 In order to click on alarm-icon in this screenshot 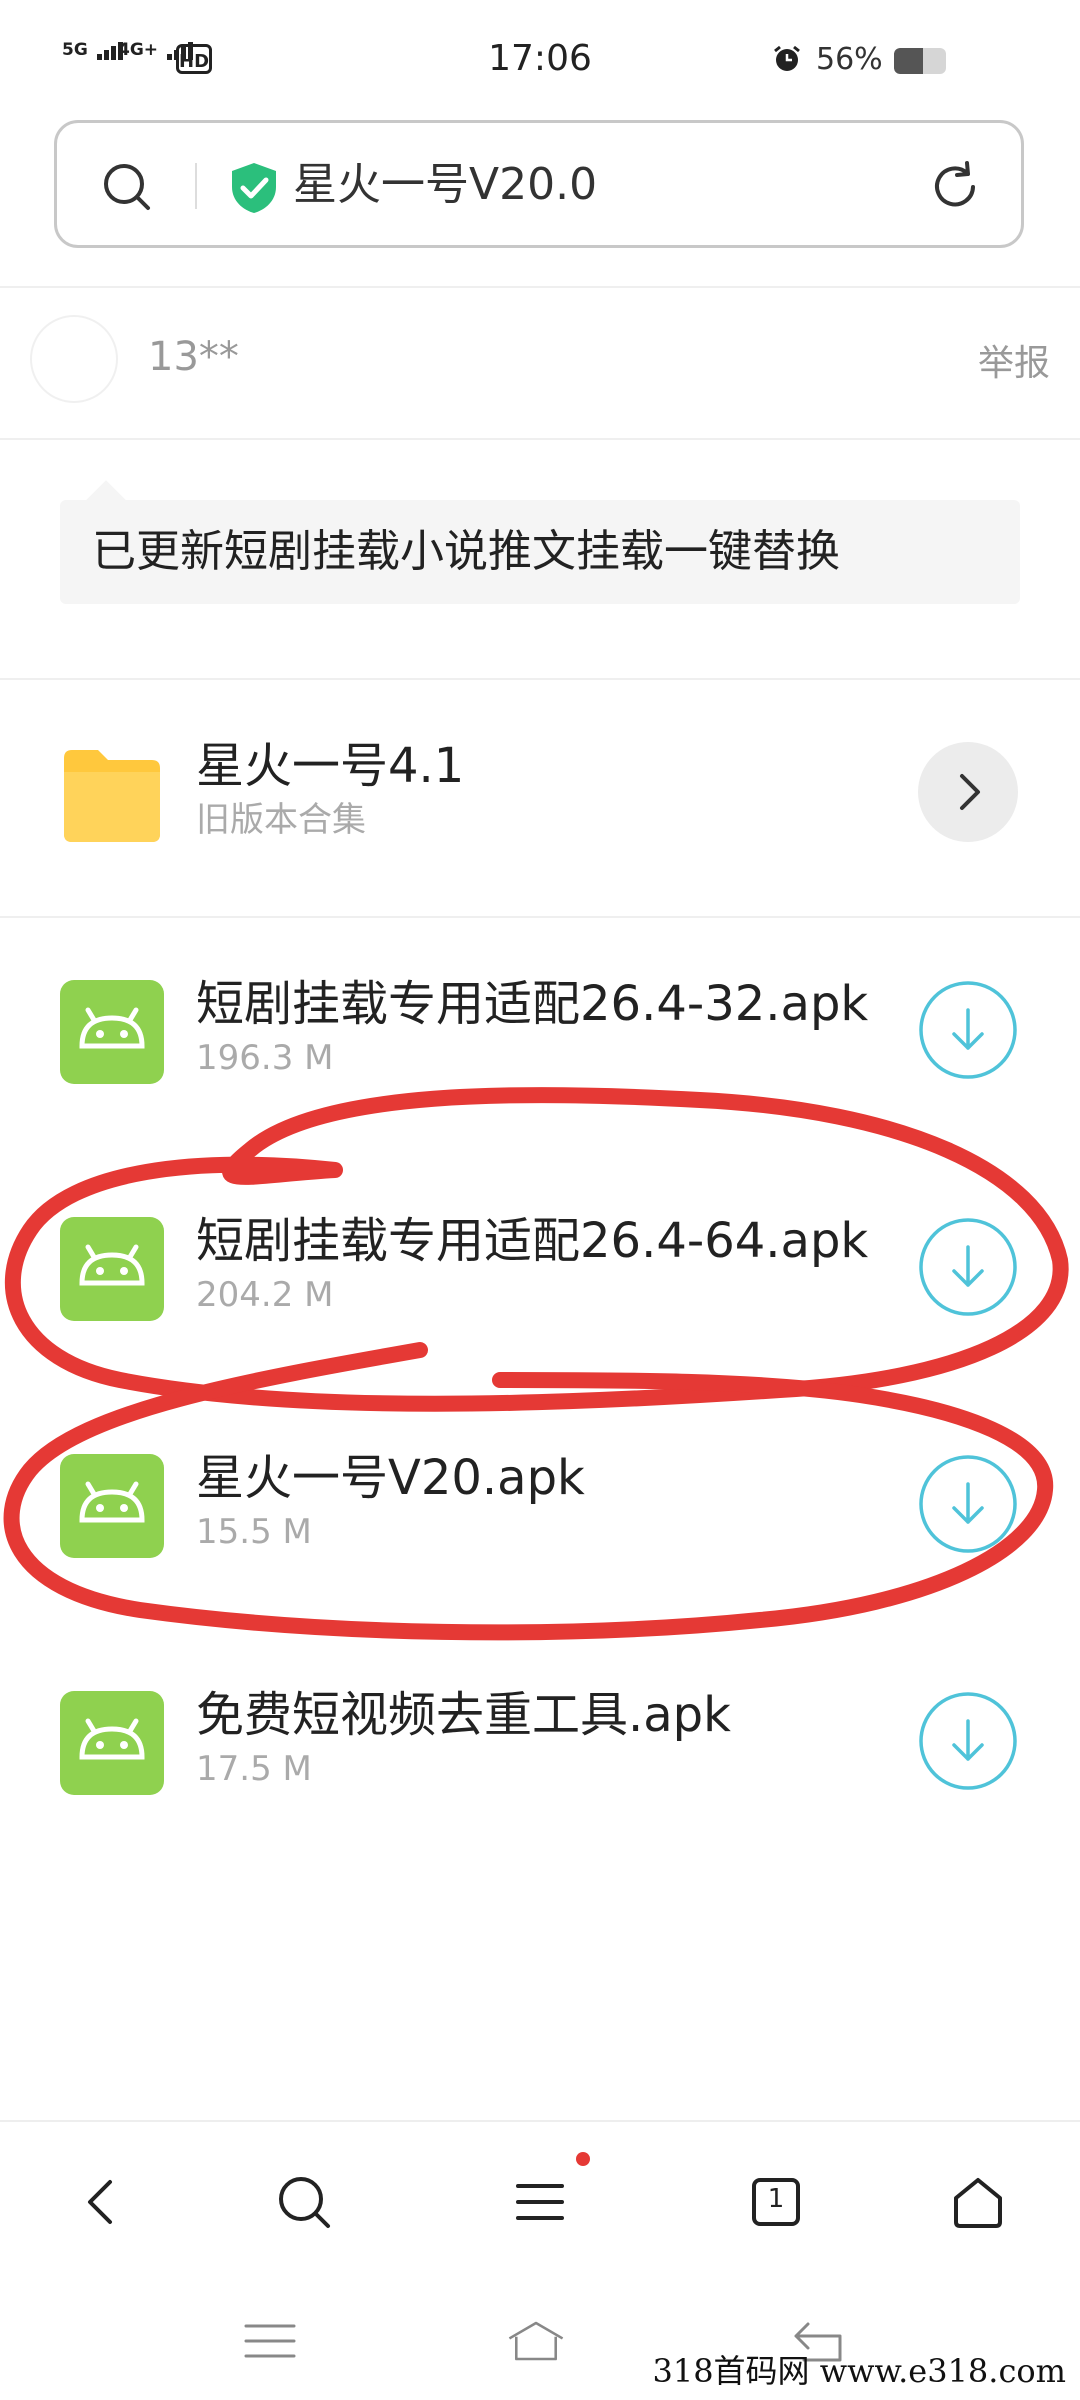, I will do `click(787, 58)`.